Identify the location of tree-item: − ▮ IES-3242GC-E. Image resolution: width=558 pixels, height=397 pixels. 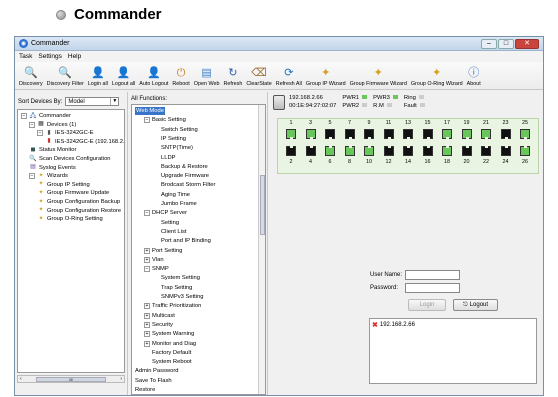
(65, 133).